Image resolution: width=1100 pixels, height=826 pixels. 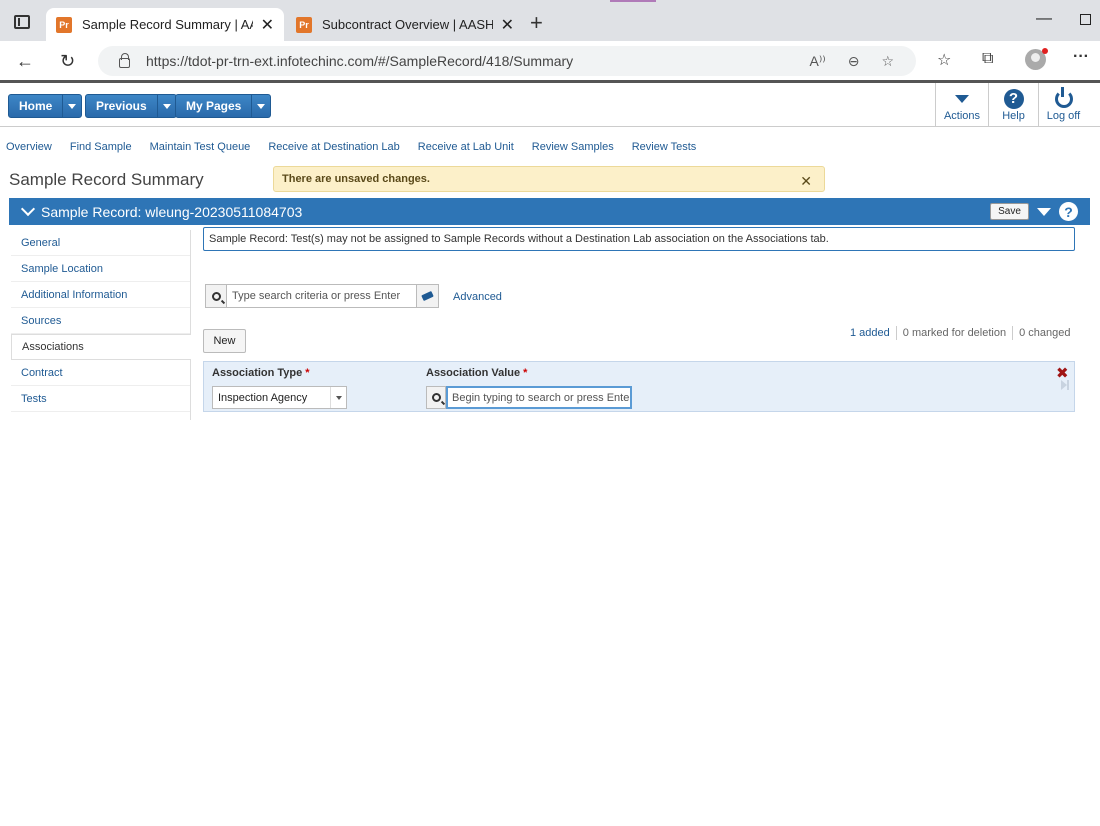 I want to click on home-menu-button: Home, so click(x=45, y=106).